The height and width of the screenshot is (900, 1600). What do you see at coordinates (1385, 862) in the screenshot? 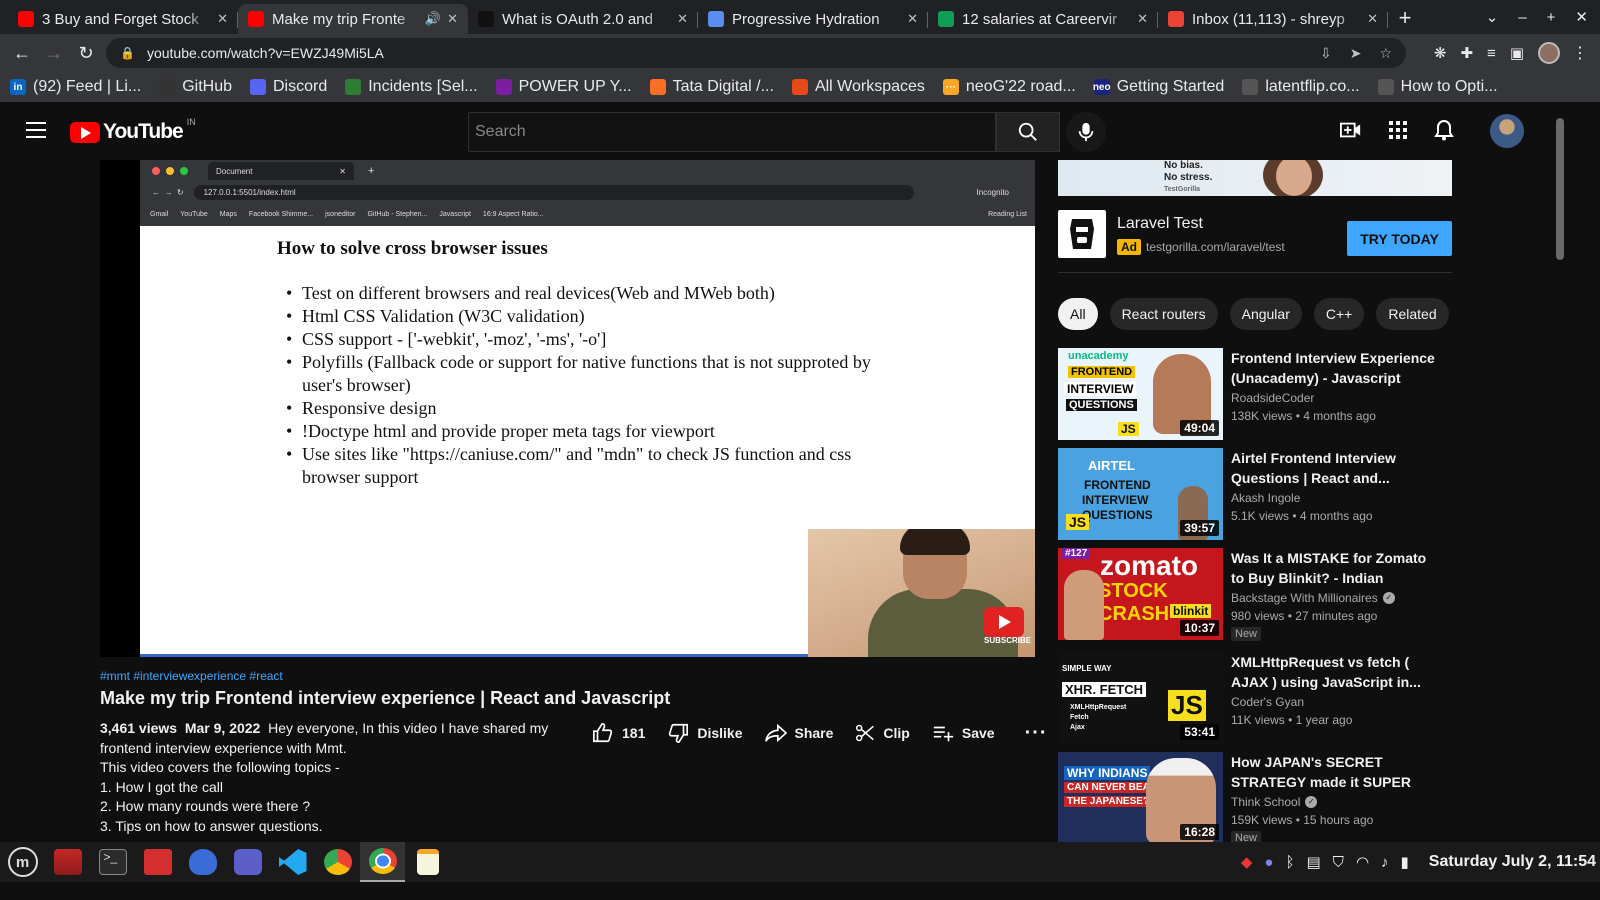
I see `volume-icon: ♪` at bounding box center [1385, 862].